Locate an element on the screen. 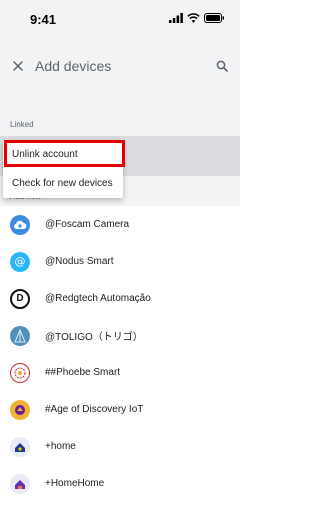  app-bar: Add devices is located at coordinates (120, 66).